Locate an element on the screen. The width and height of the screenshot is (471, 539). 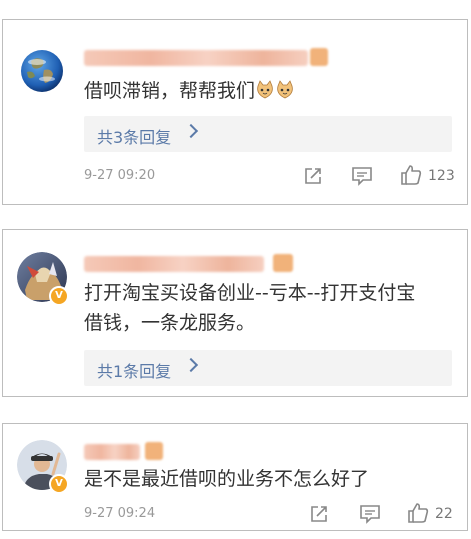
comment-text: 是不是最近借呗的业务不怎么好了 is located at coordinates (227, 479).